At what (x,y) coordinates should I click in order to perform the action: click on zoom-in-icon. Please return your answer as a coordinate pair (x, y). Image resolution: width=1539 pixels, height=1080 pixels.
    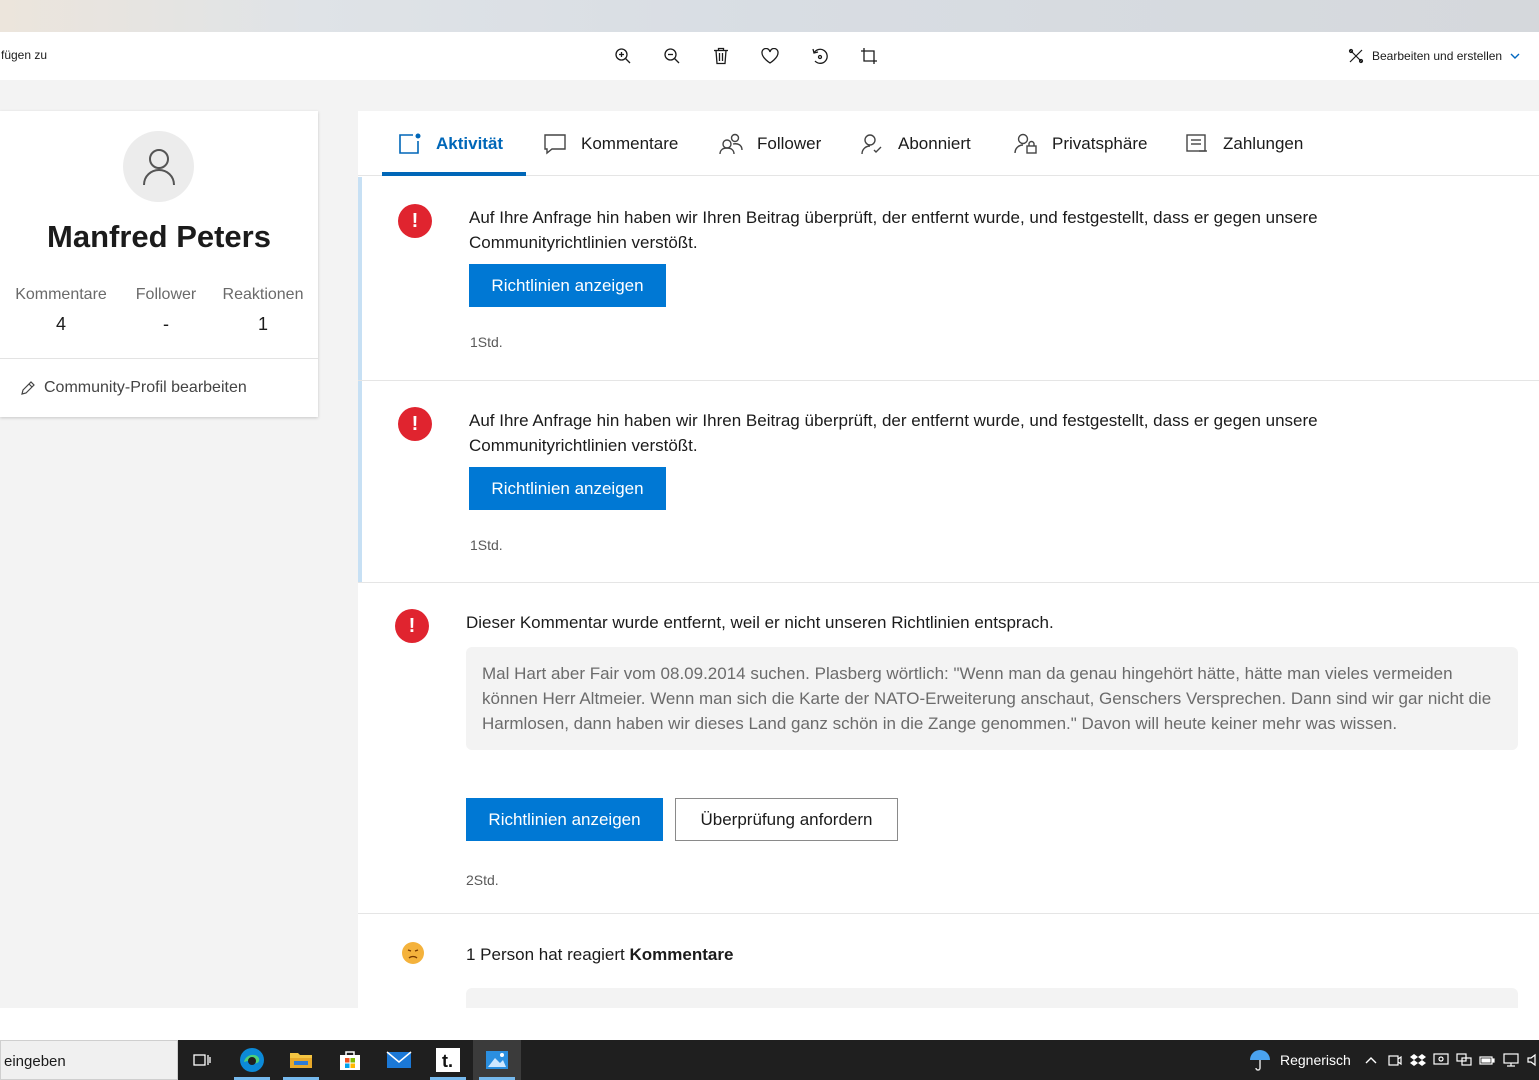
    Looking at the image, I should click on (623, 56).